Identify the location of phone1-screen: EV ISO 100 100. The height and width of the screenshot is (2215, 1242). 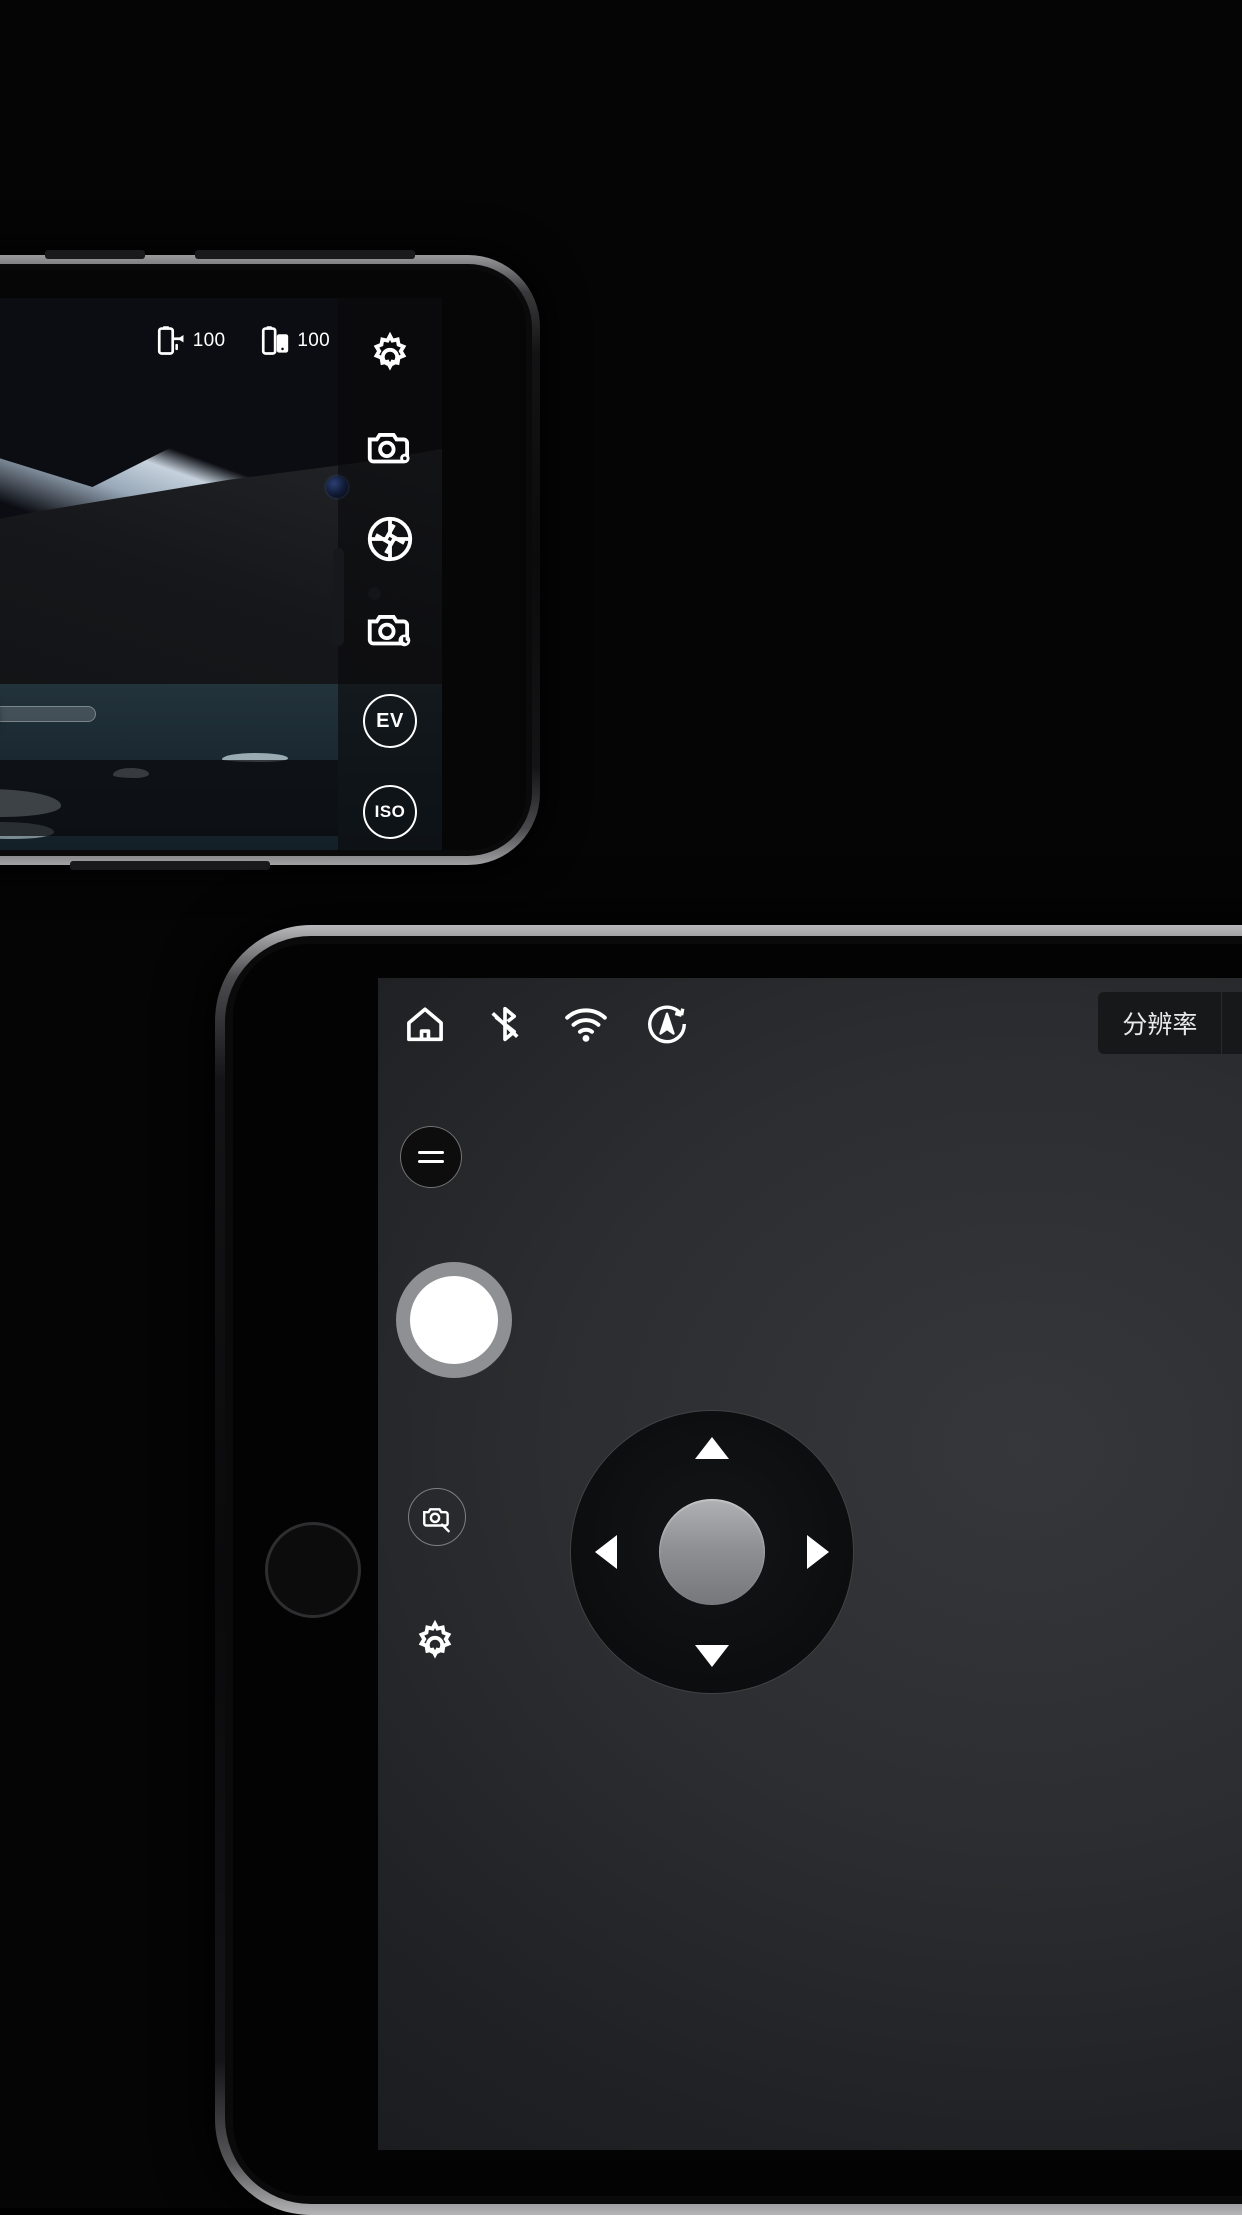
(221, 574).